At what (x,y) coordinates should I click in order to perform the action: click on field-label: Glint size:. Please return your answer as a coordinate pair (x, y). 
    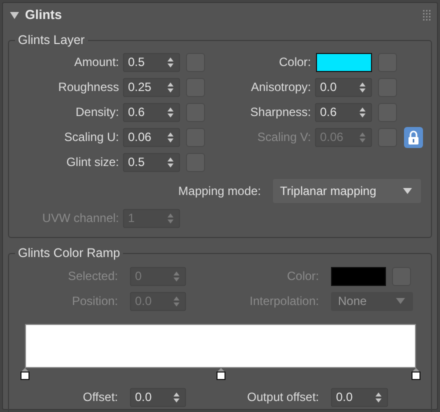
    Looking at the image, I should click on (92, 163).